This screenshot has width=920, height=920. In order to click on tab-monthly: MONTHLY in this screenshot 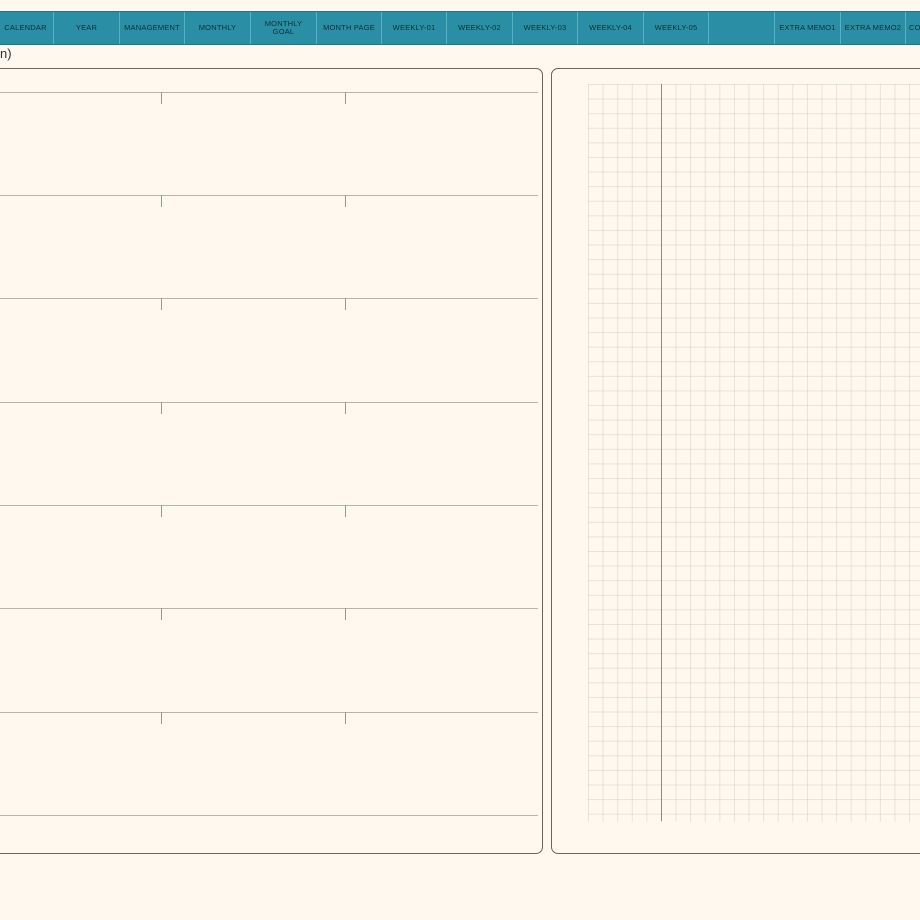, I will do `click(218, 28)`.